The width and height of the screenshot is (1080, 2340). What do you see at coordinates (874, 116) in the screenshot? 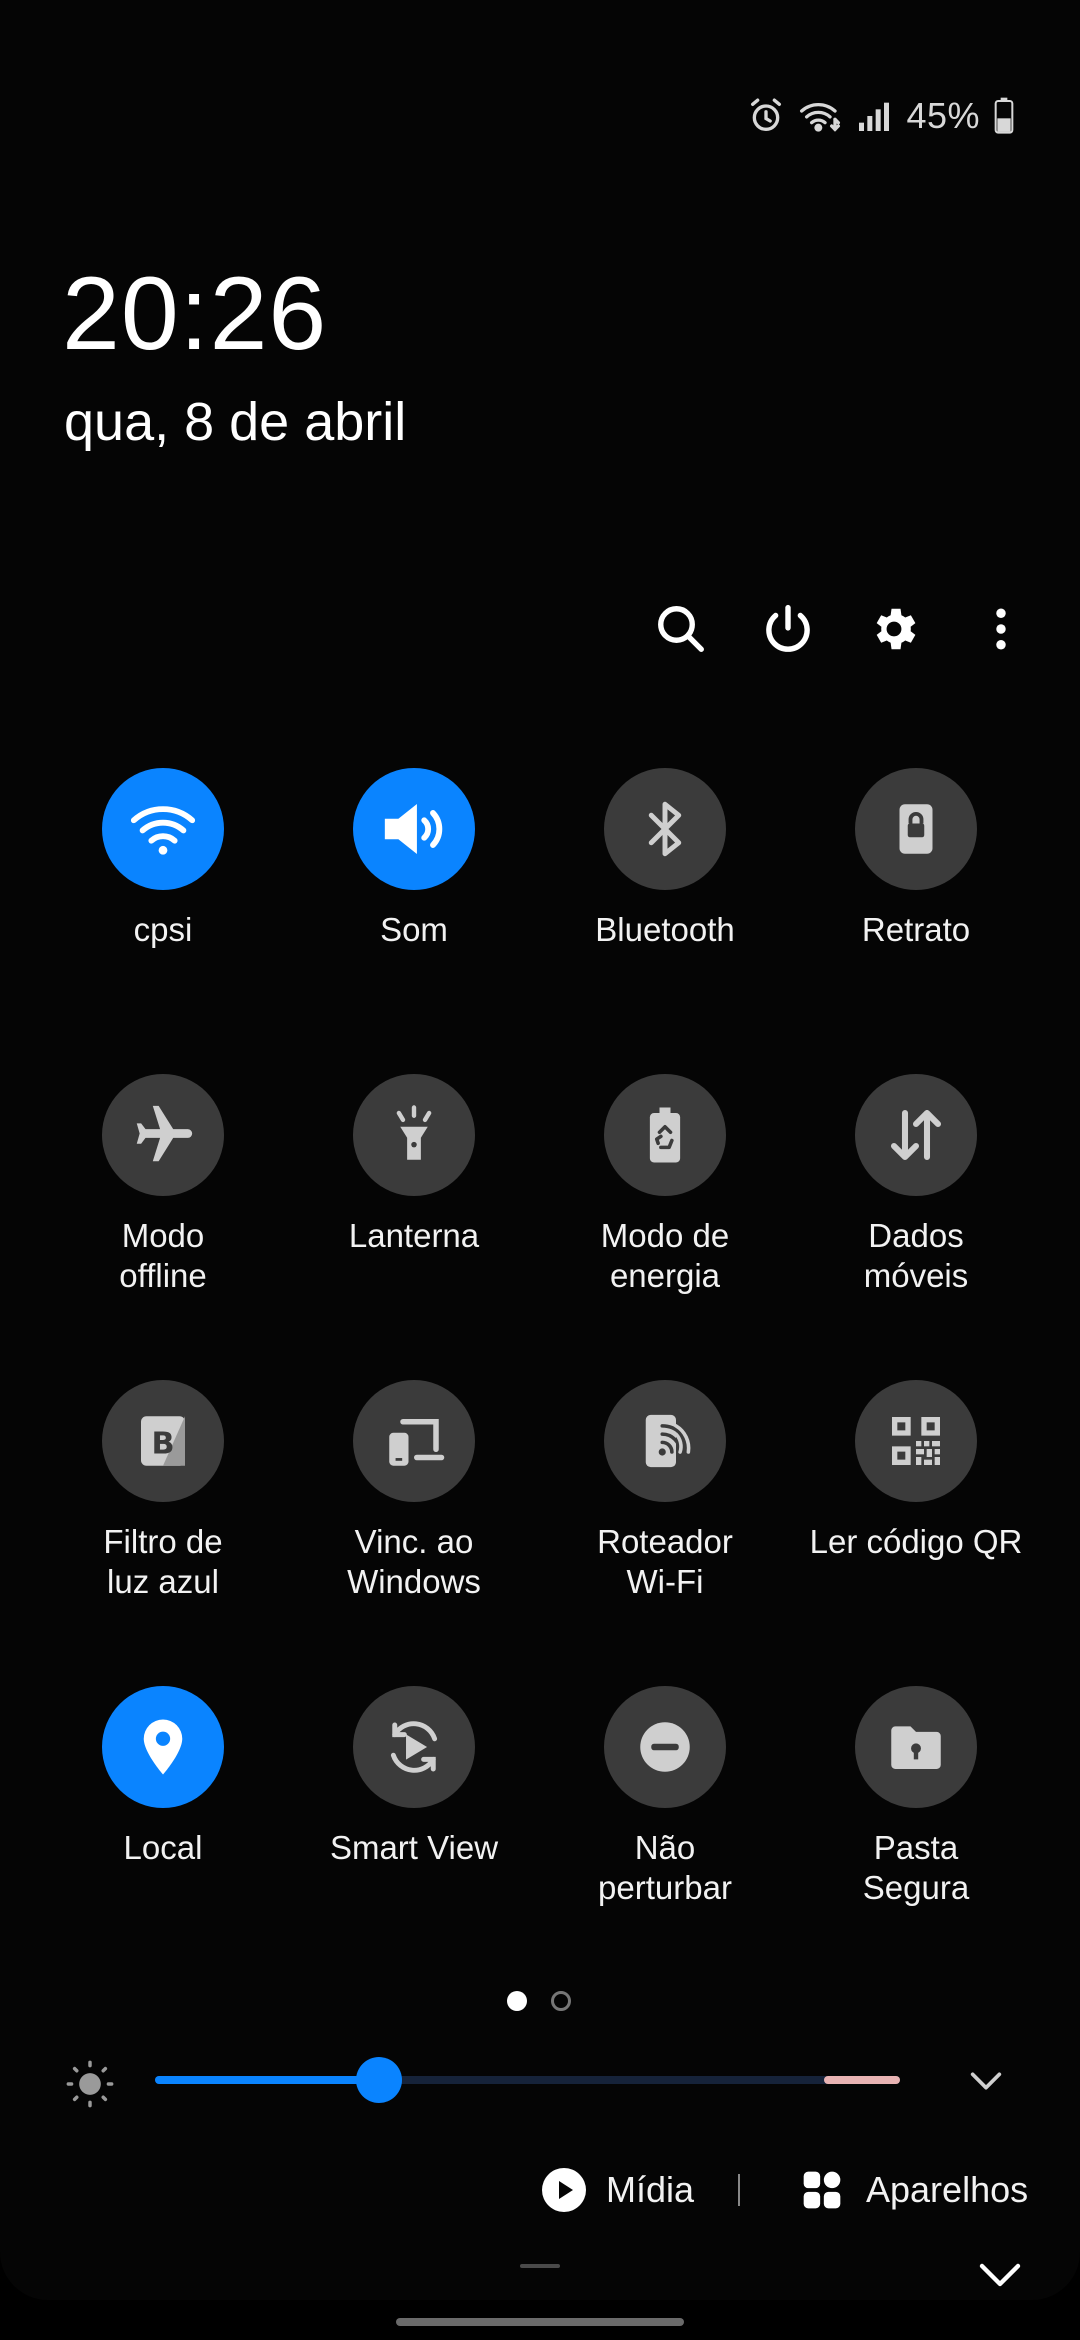
I see `cell-signal-icon` at bounding box center [874, 116].